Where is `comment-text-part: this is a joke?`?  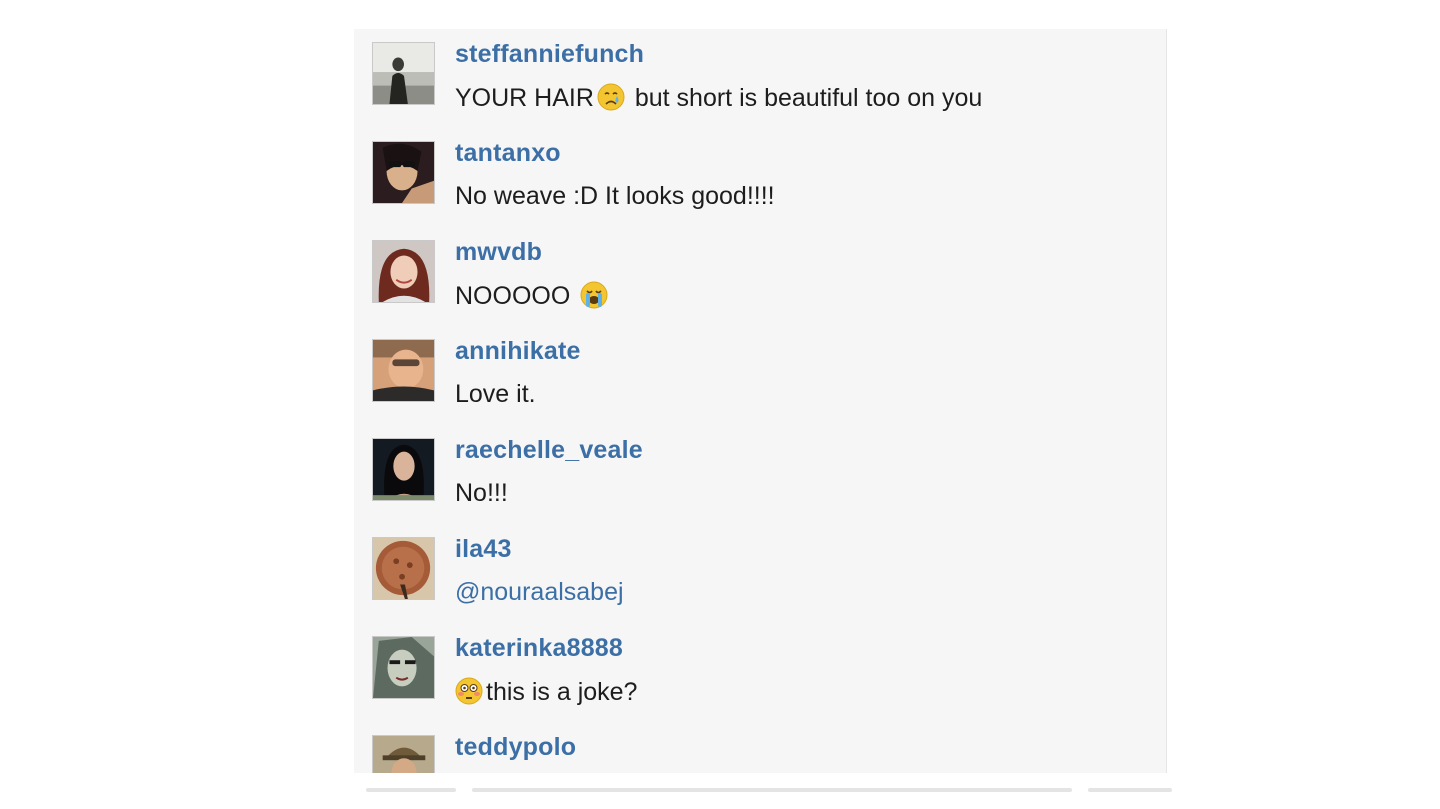 comment-text-part: this is a joke? is located at coordinates (562, 692).